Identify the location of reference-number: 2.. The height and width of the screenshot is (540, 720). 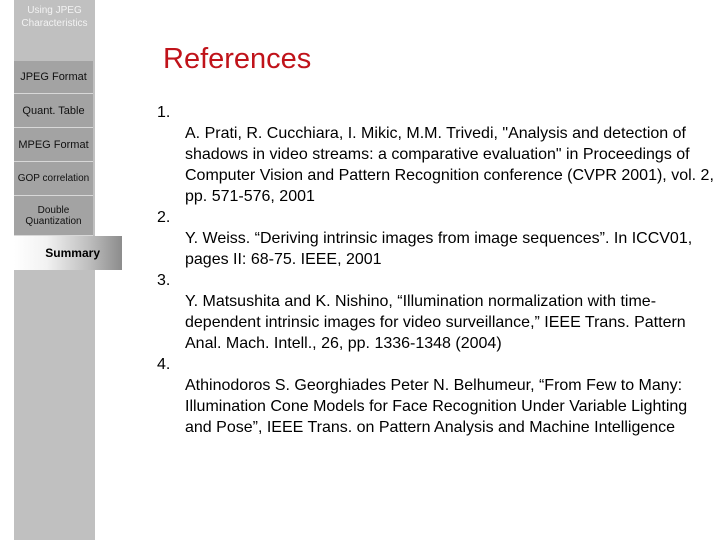
(164, 217).